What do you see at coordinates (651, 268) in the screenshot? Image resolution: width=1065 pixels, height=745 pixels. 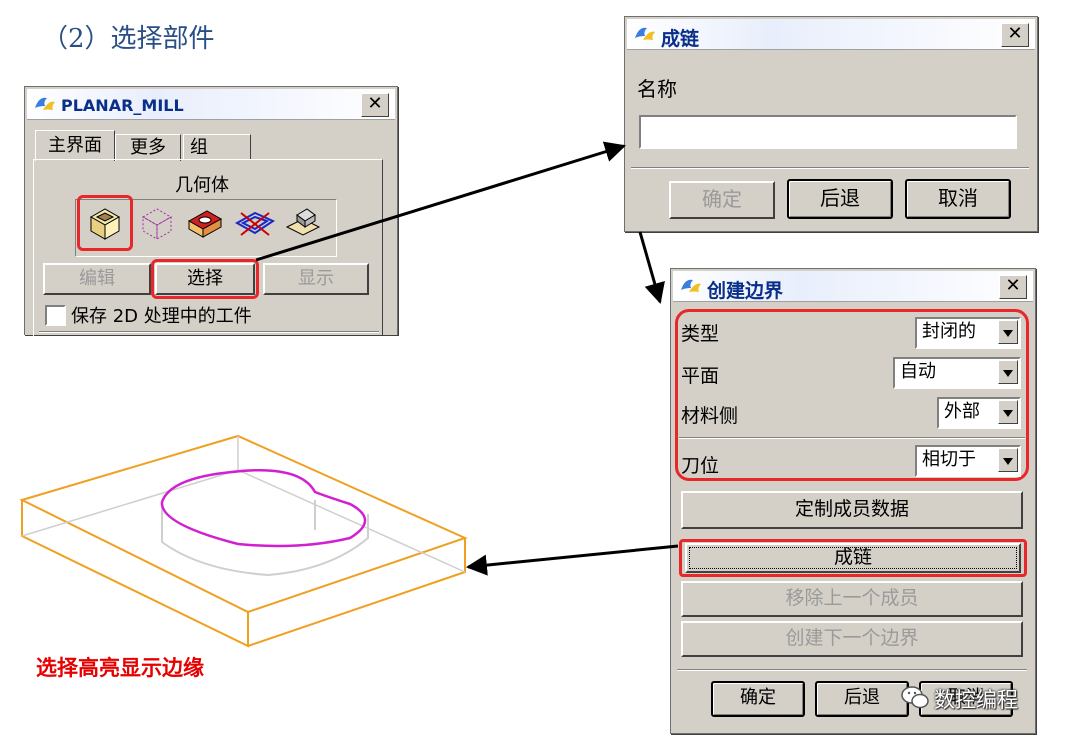 I see `arrow-chain-to-boundary` at bounding box center [651, 268].